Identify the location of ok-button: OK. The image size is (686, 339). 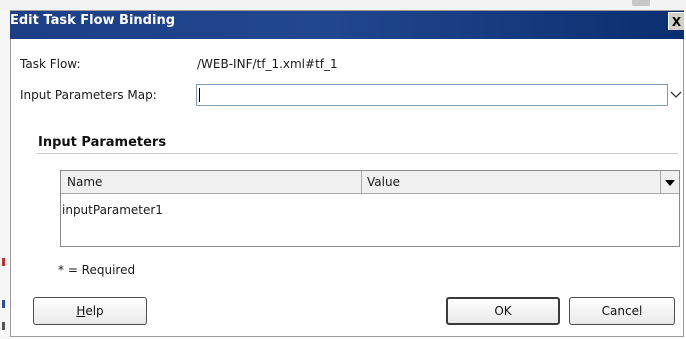
(503, 311).